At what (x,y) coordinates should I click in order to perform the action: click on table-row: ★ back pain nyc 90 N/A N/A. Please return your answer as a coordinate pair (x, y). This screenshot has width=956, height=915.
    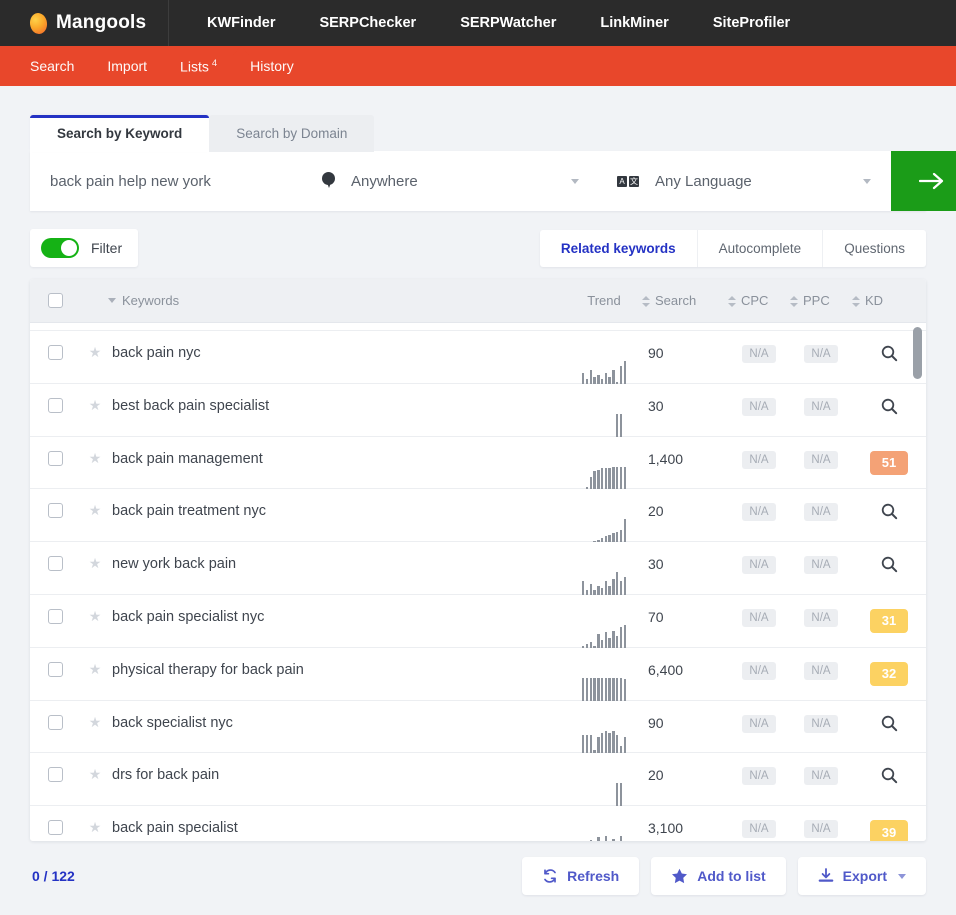
    Looking at the image, I should click on (478, 361).